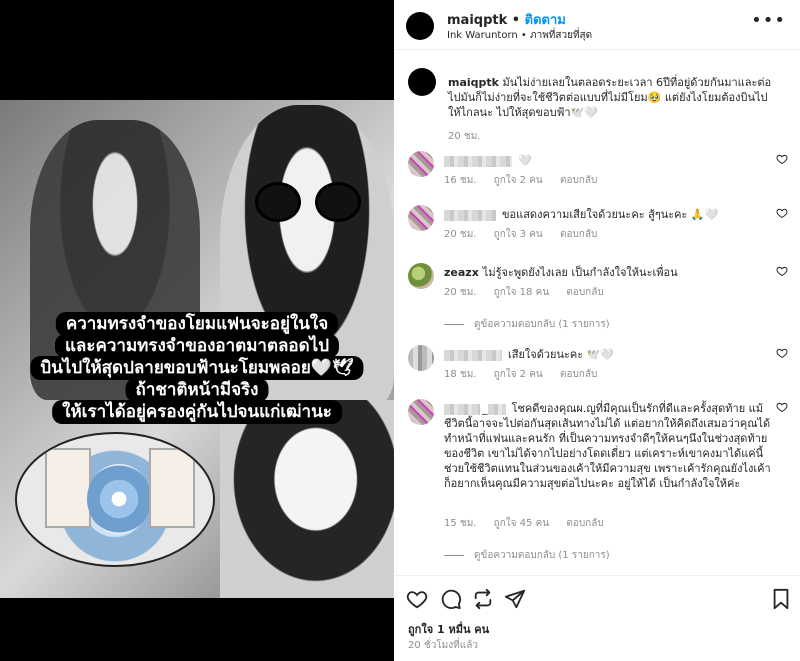  I want to click on caption-username: maiqptk, so click(473, 82).